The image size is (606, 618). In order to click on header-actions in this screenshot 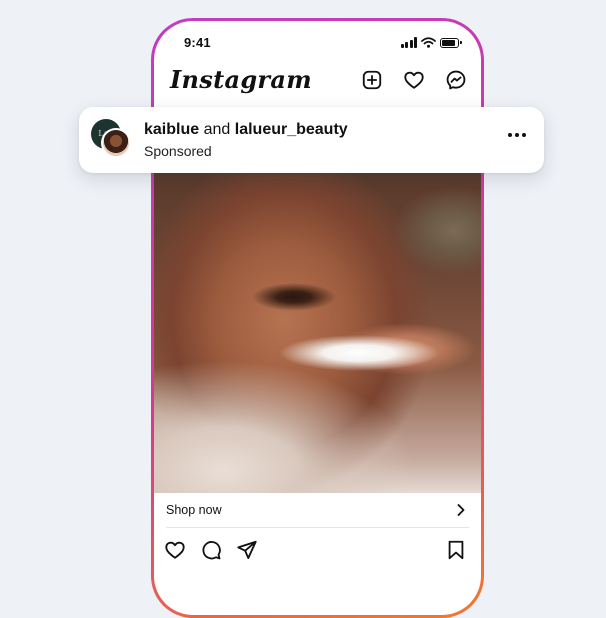, I will do `click(414, 80)`.